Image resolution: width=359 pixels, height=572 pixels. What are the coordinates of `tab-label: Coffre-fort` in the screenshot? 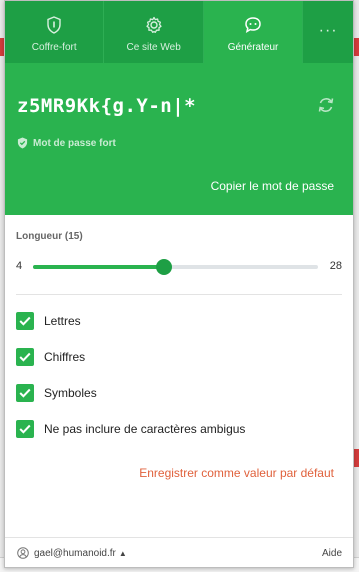 It's located at (54, 47).